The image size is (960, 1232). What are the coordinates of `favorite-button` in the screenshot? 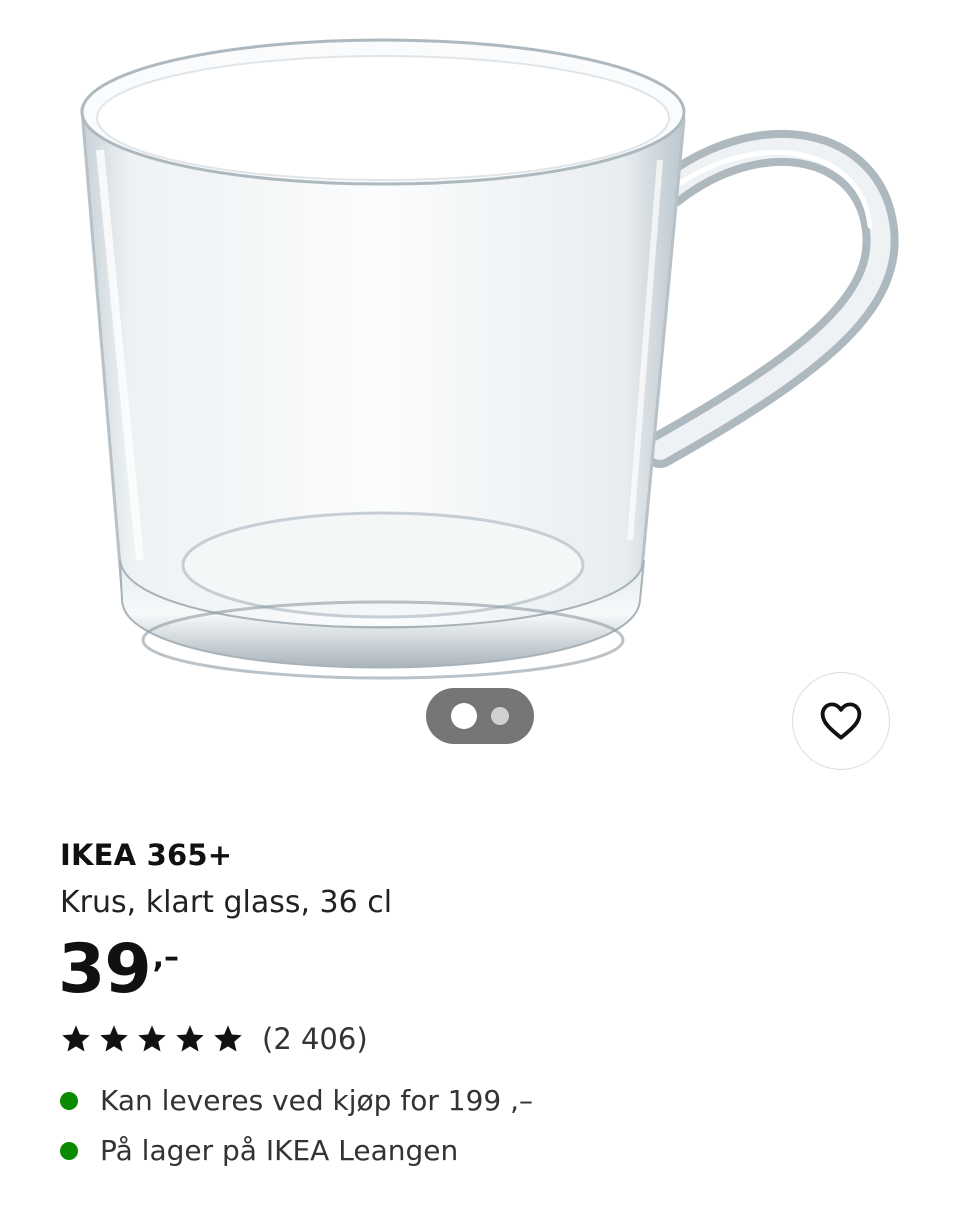 It's located at (841, 721).